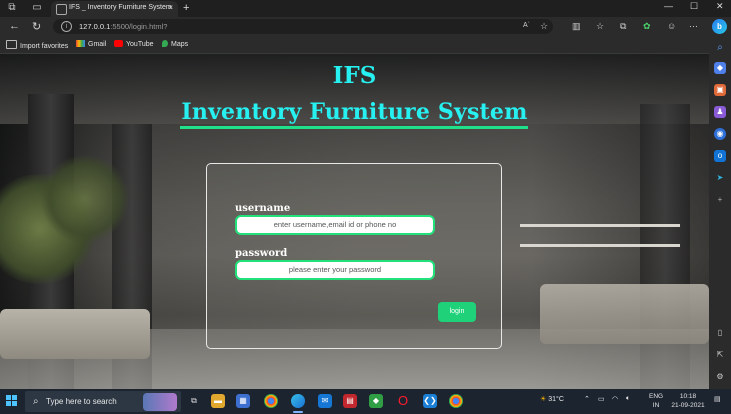 The height and width of the screenshot is (414, 731). What do you see at coordinates (403, 401) in the screenshot?
I see `opera-icon: O` at bounding box center [403, 401].